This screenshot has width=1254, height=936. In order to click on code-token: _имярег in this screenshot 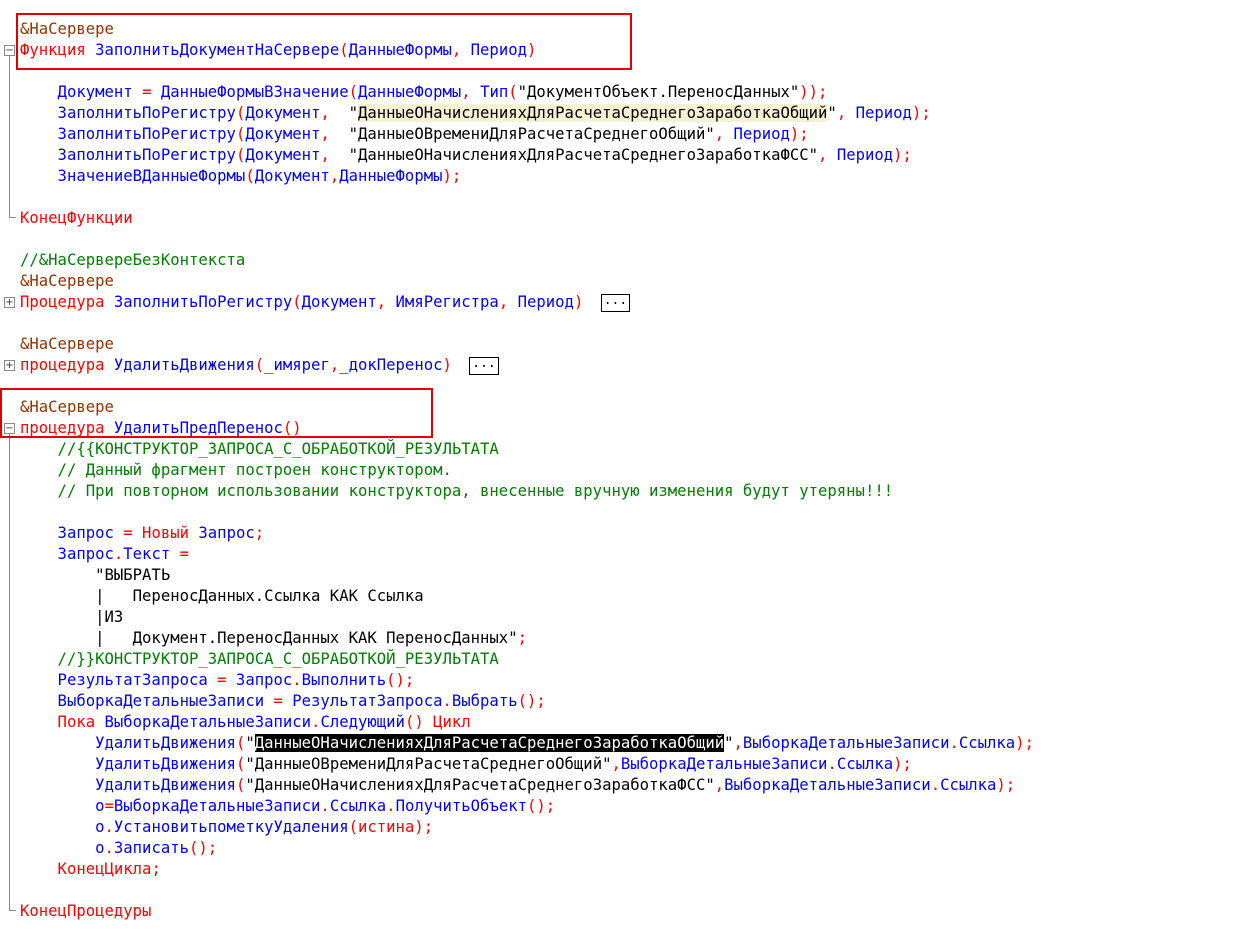, I will do `click(297, 365)`.